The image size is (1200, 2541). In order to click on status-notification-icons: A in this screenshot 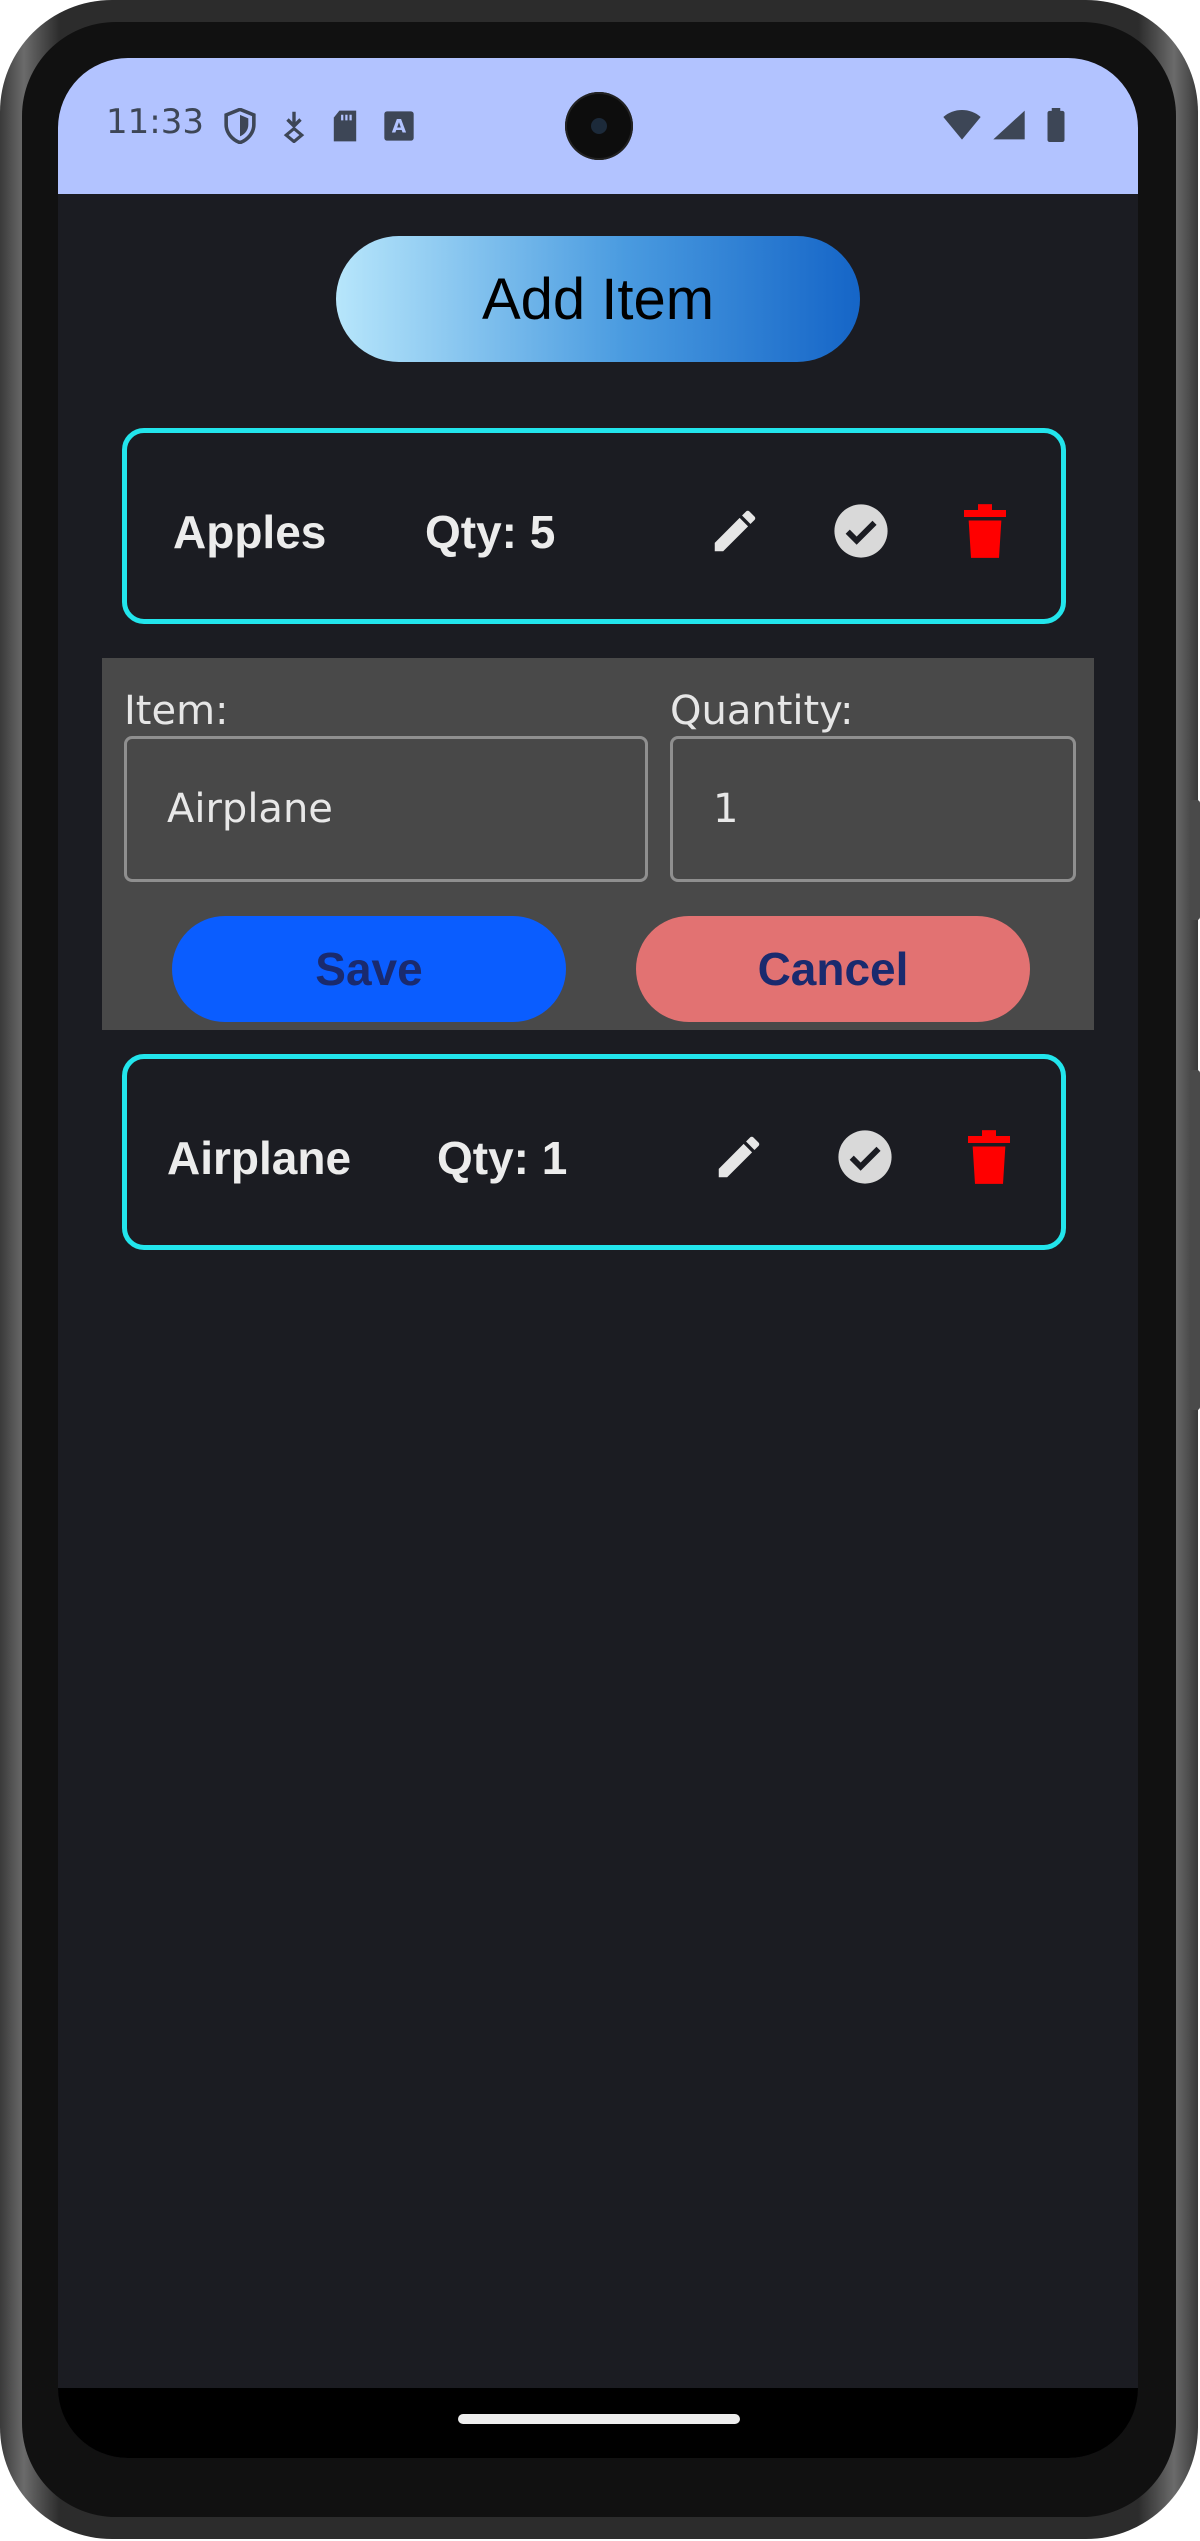, I will do `click(319, 127)`.